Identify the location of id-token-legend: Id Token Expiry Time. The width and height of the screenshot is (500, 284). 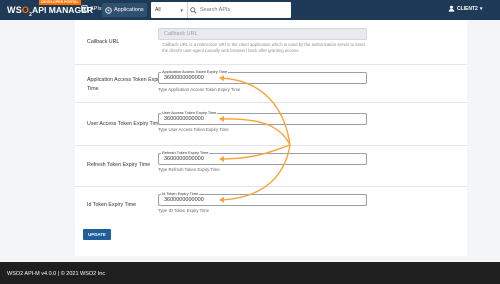
(180, 193).